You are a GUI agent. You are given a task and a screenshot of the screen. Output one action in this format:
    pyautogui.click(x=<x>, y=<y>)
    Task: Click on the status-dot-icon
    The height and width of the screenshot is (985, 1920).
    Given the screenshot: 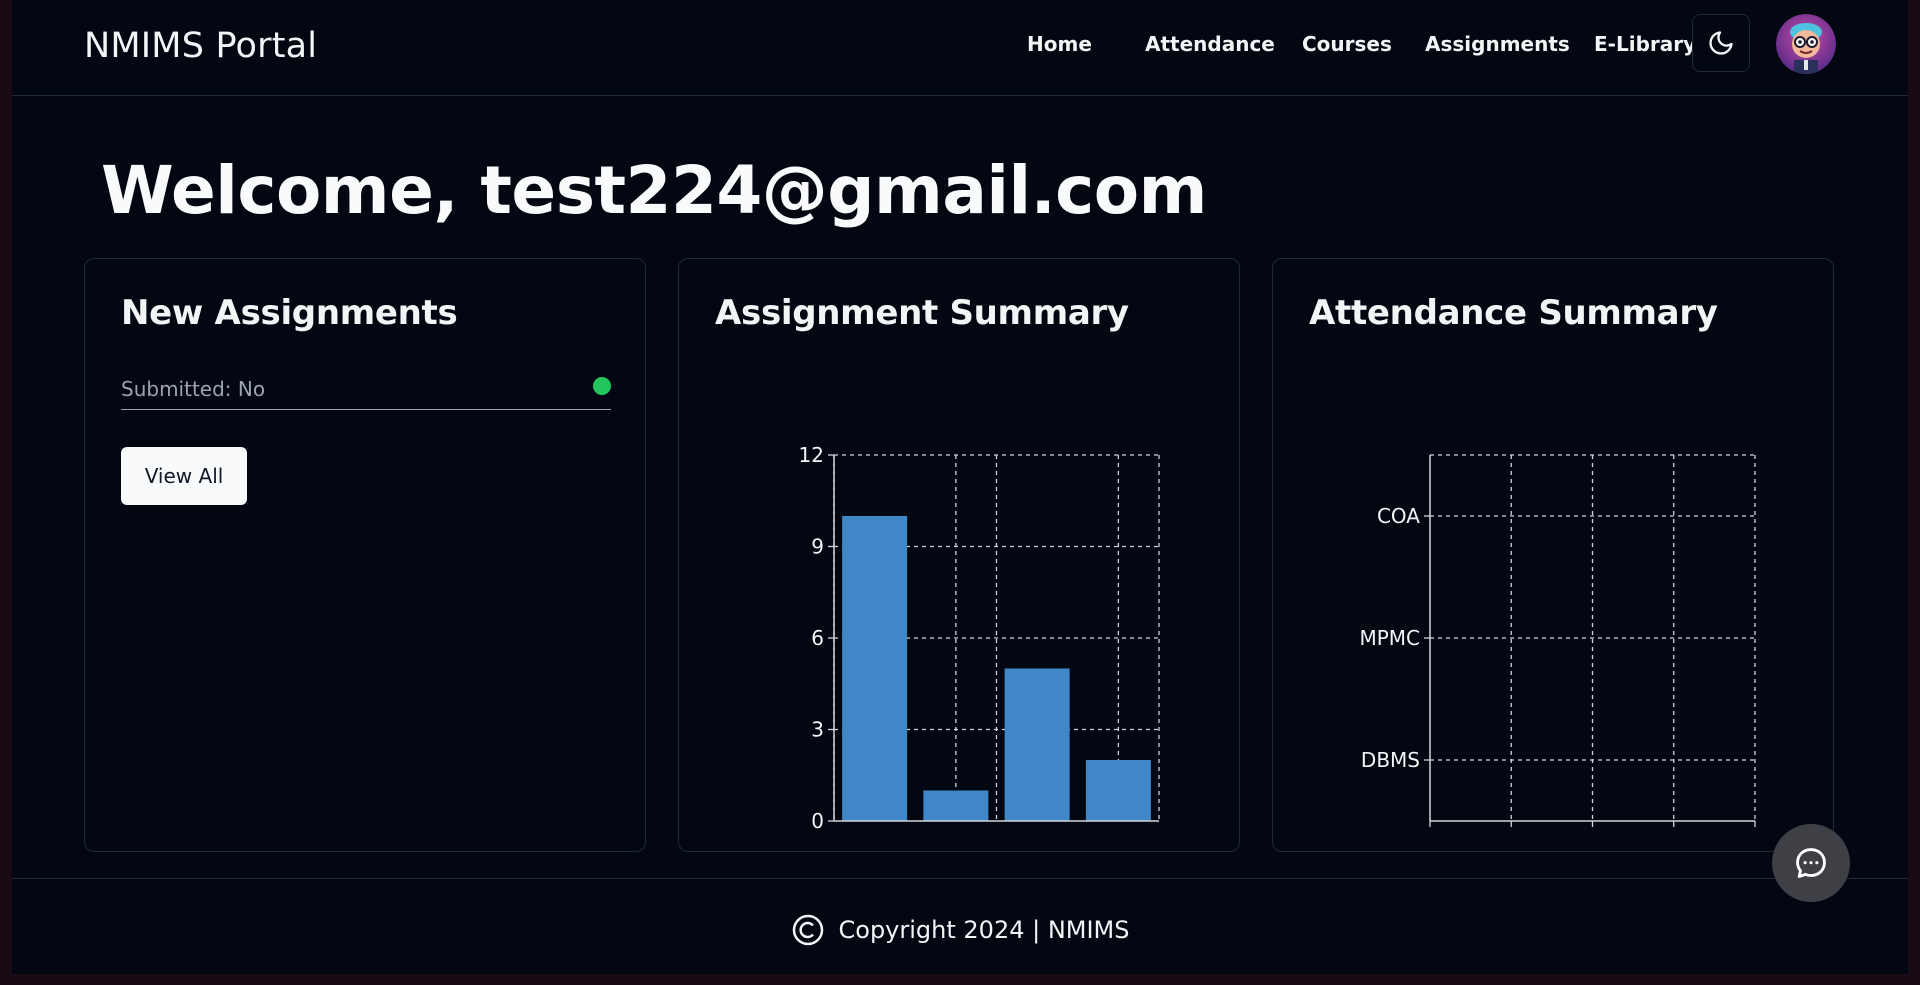 What is the action you would take?
    pyautogui.click(x=602, y=386)
    